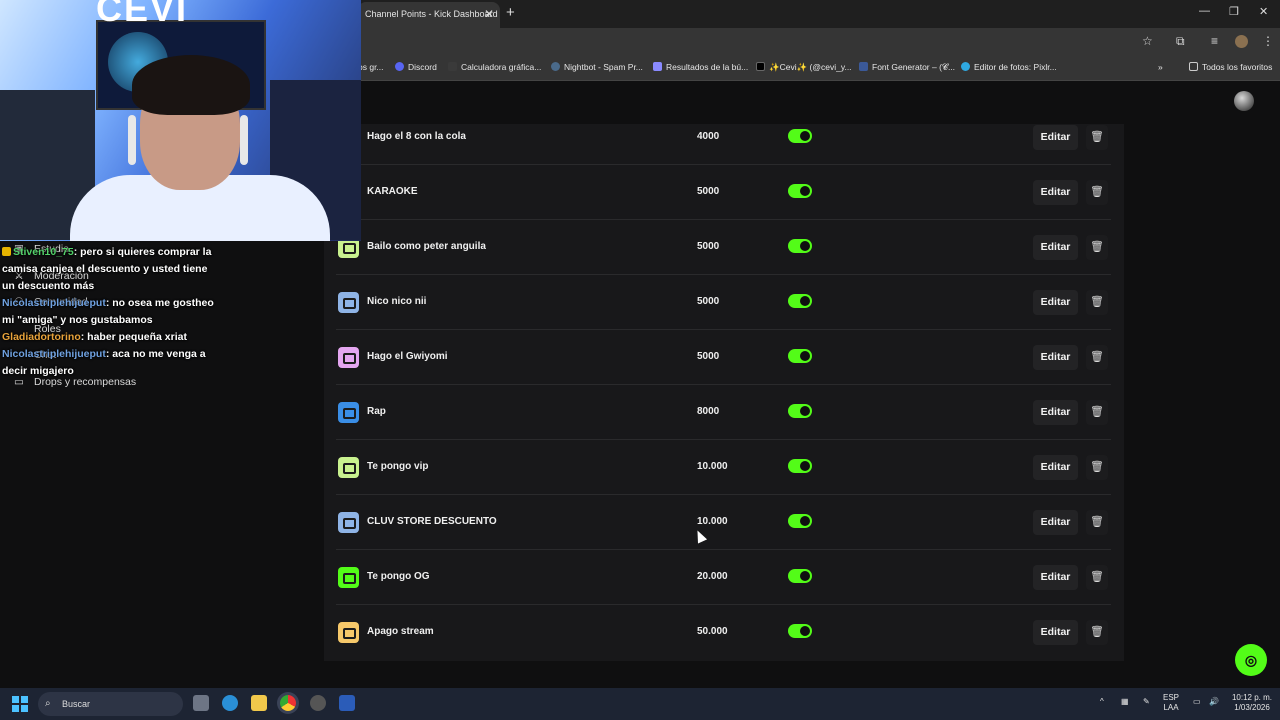 Image resolution: width=1280 pixels, height=720 pixels. What do you see at coordinates (398, 466) in the screenshot?
I see `reward-title: Te pongo vip` at bounding box center [398, 466].